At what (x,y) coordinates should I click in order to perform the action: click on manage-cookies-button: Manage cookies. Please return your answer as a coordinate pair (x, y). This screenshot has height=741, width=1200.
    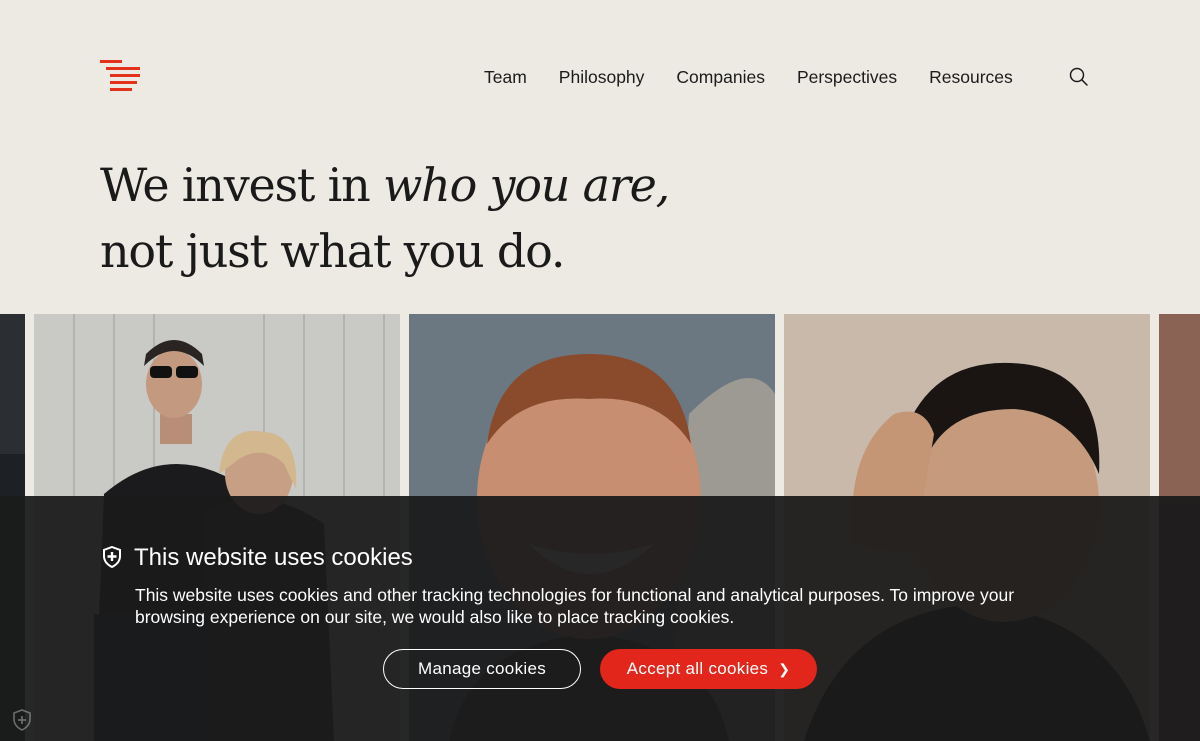
    Looking at the image, I should click on (482, 669).